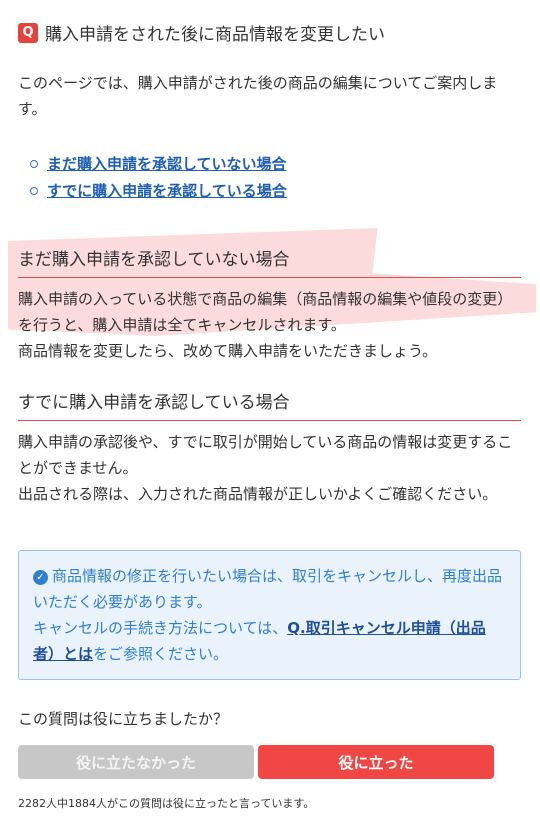  What do you see at coordinates (40, 577) in the screenshot?
I see `check-circle-icon: ✓` at bounding box center [40, 577].